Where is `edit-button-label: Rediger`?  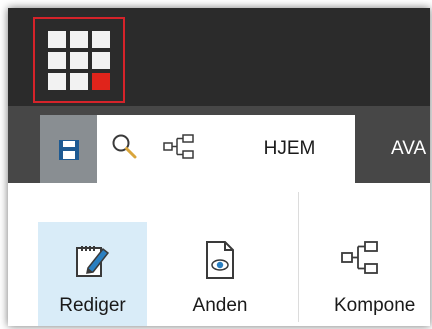
edit-button-label: Rediger is located at coordinates (92, 305).